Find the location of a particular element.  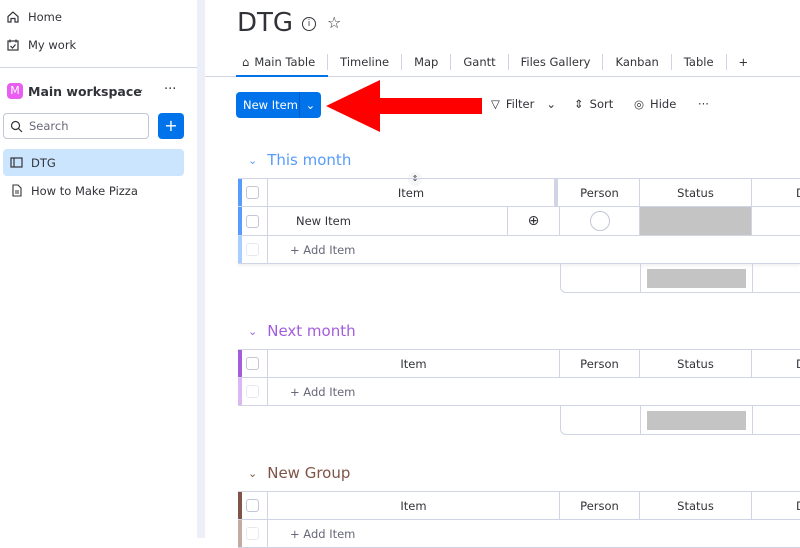

tab-map: Map is located at coordinates (427, 62).